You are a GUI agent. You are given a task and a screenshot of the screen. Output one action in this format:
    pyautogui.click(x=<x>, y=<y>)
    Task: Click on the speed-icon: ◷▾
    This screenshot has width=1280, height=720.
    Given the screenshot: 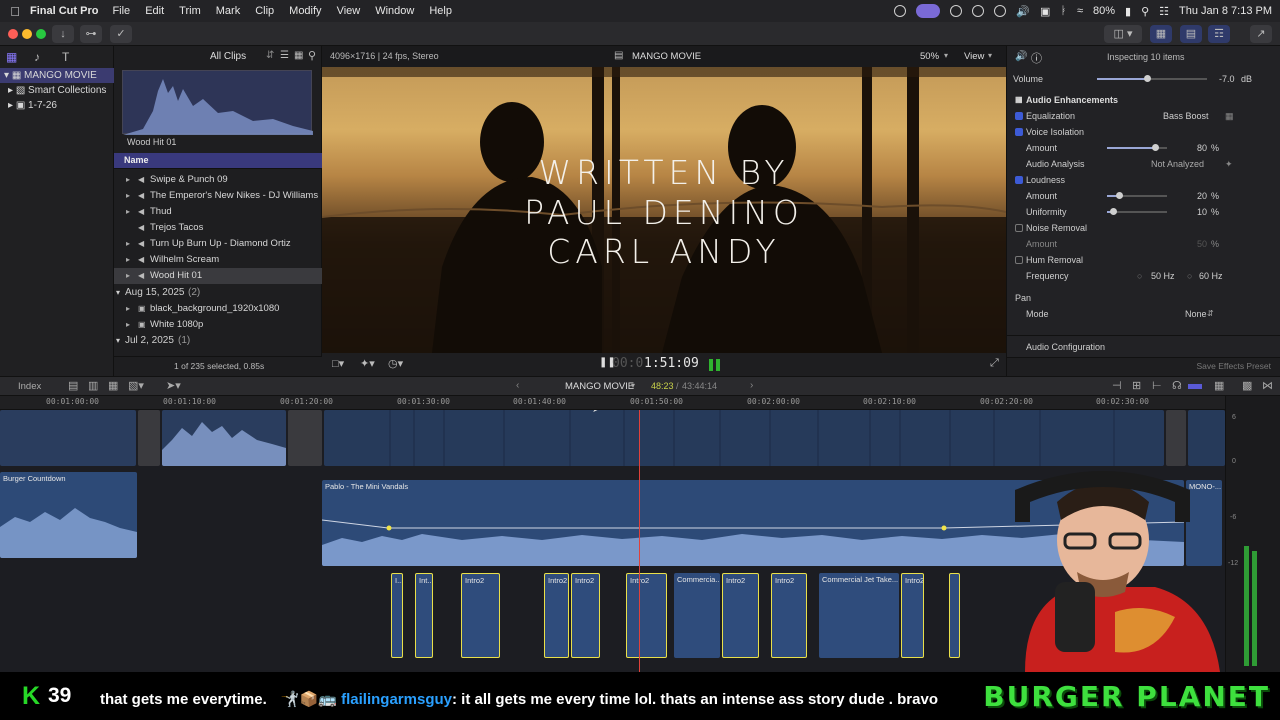 What is the action you would take?
    pyautogui.click(x=395, y=363)
    